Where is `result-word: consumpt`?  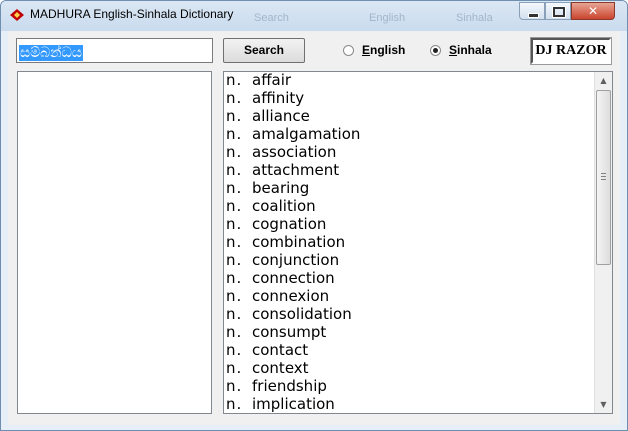
result-word: consumpt is located at coordinates (289, 332).